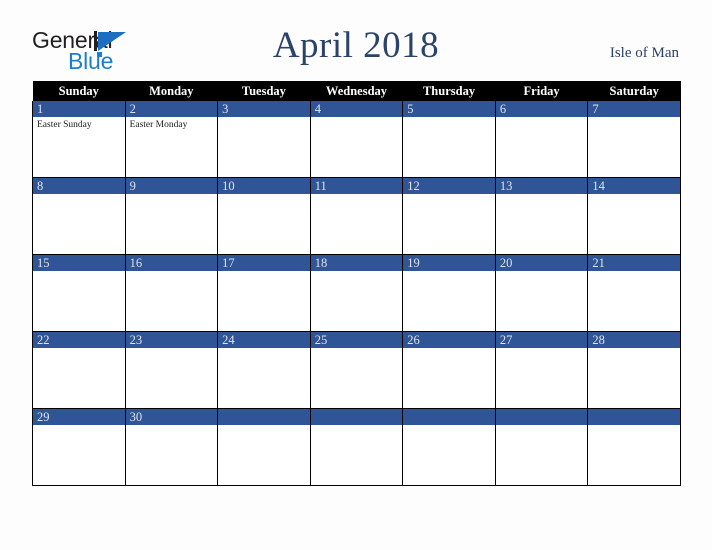 Image resolution: width=712 pixels, height=550 pixels. I want to click on calendar-week-row: 8 9 10 11 12 13 14, so click(356, 216).